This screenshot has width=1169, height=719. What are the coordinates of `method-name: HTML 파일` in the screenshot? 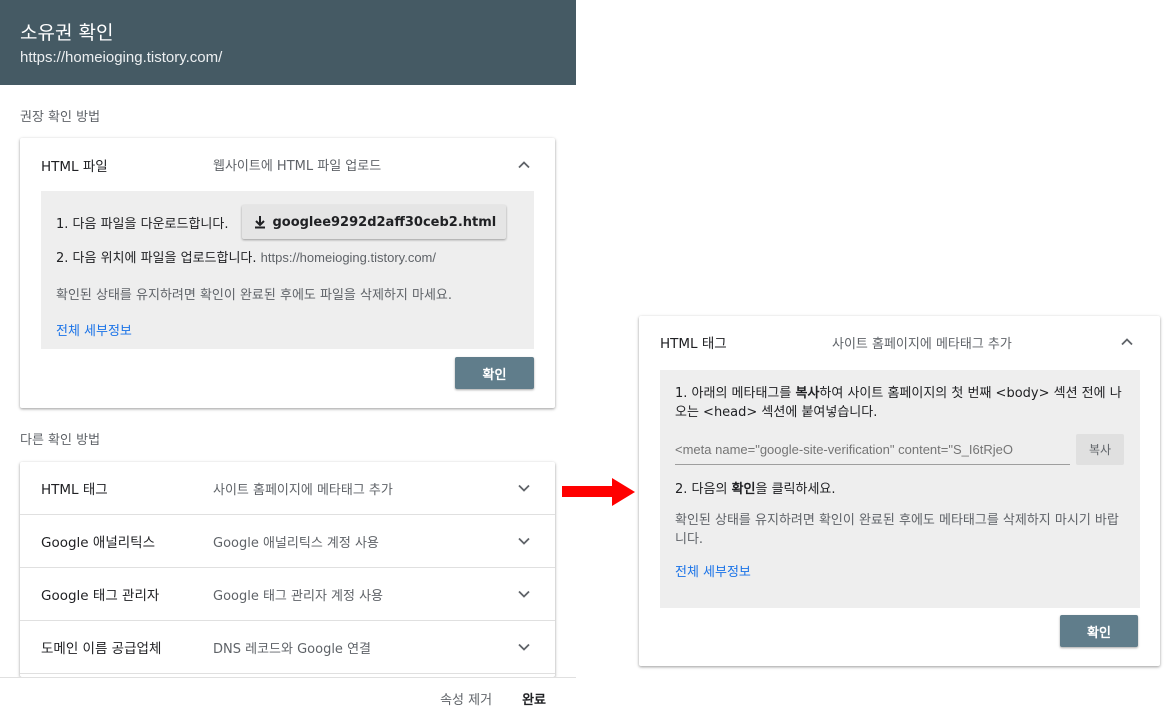 It's located at (74, 166).